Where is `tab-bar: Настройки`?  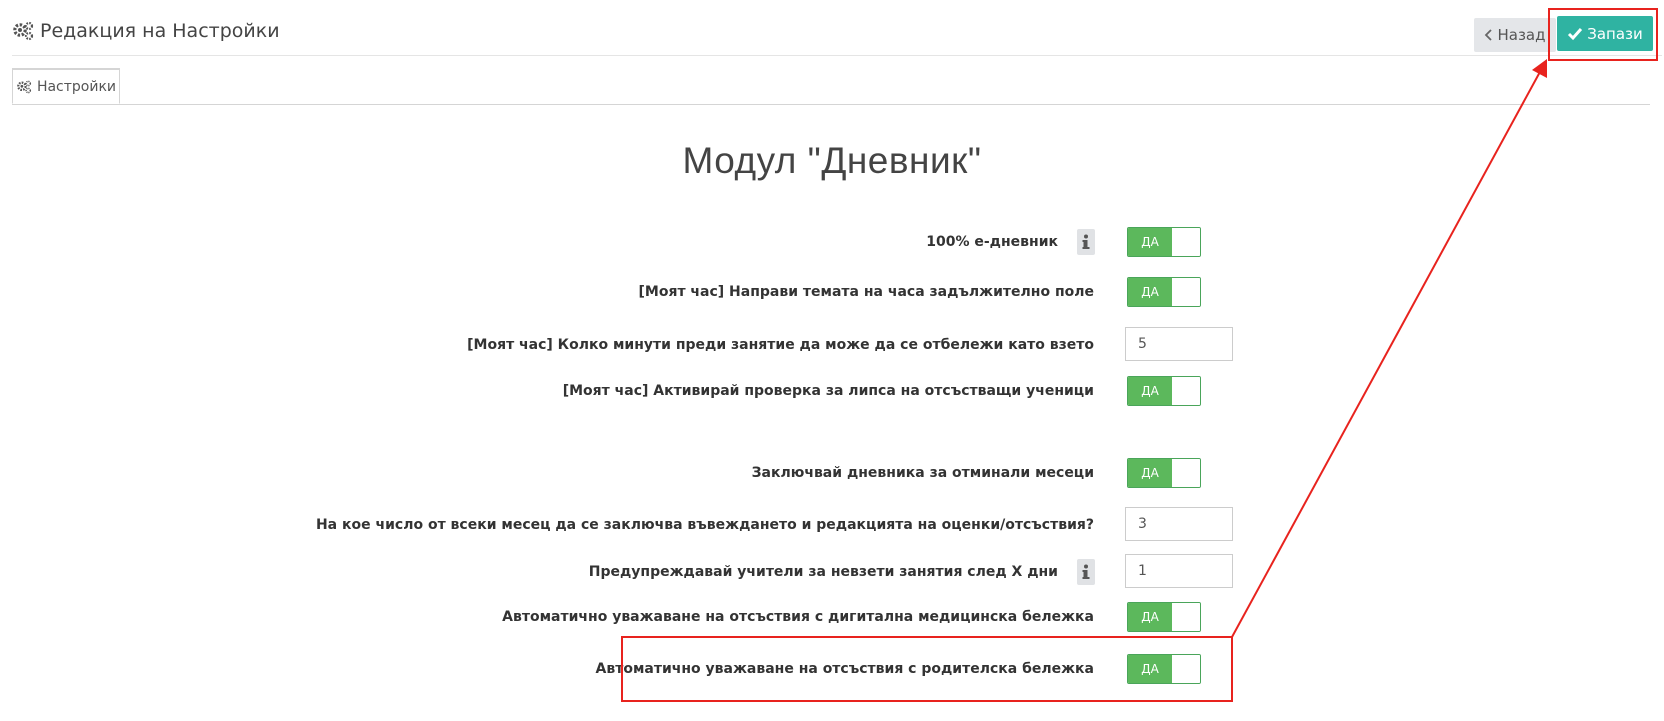
tab-bar: Настройки is located at coordinates (831, 86).